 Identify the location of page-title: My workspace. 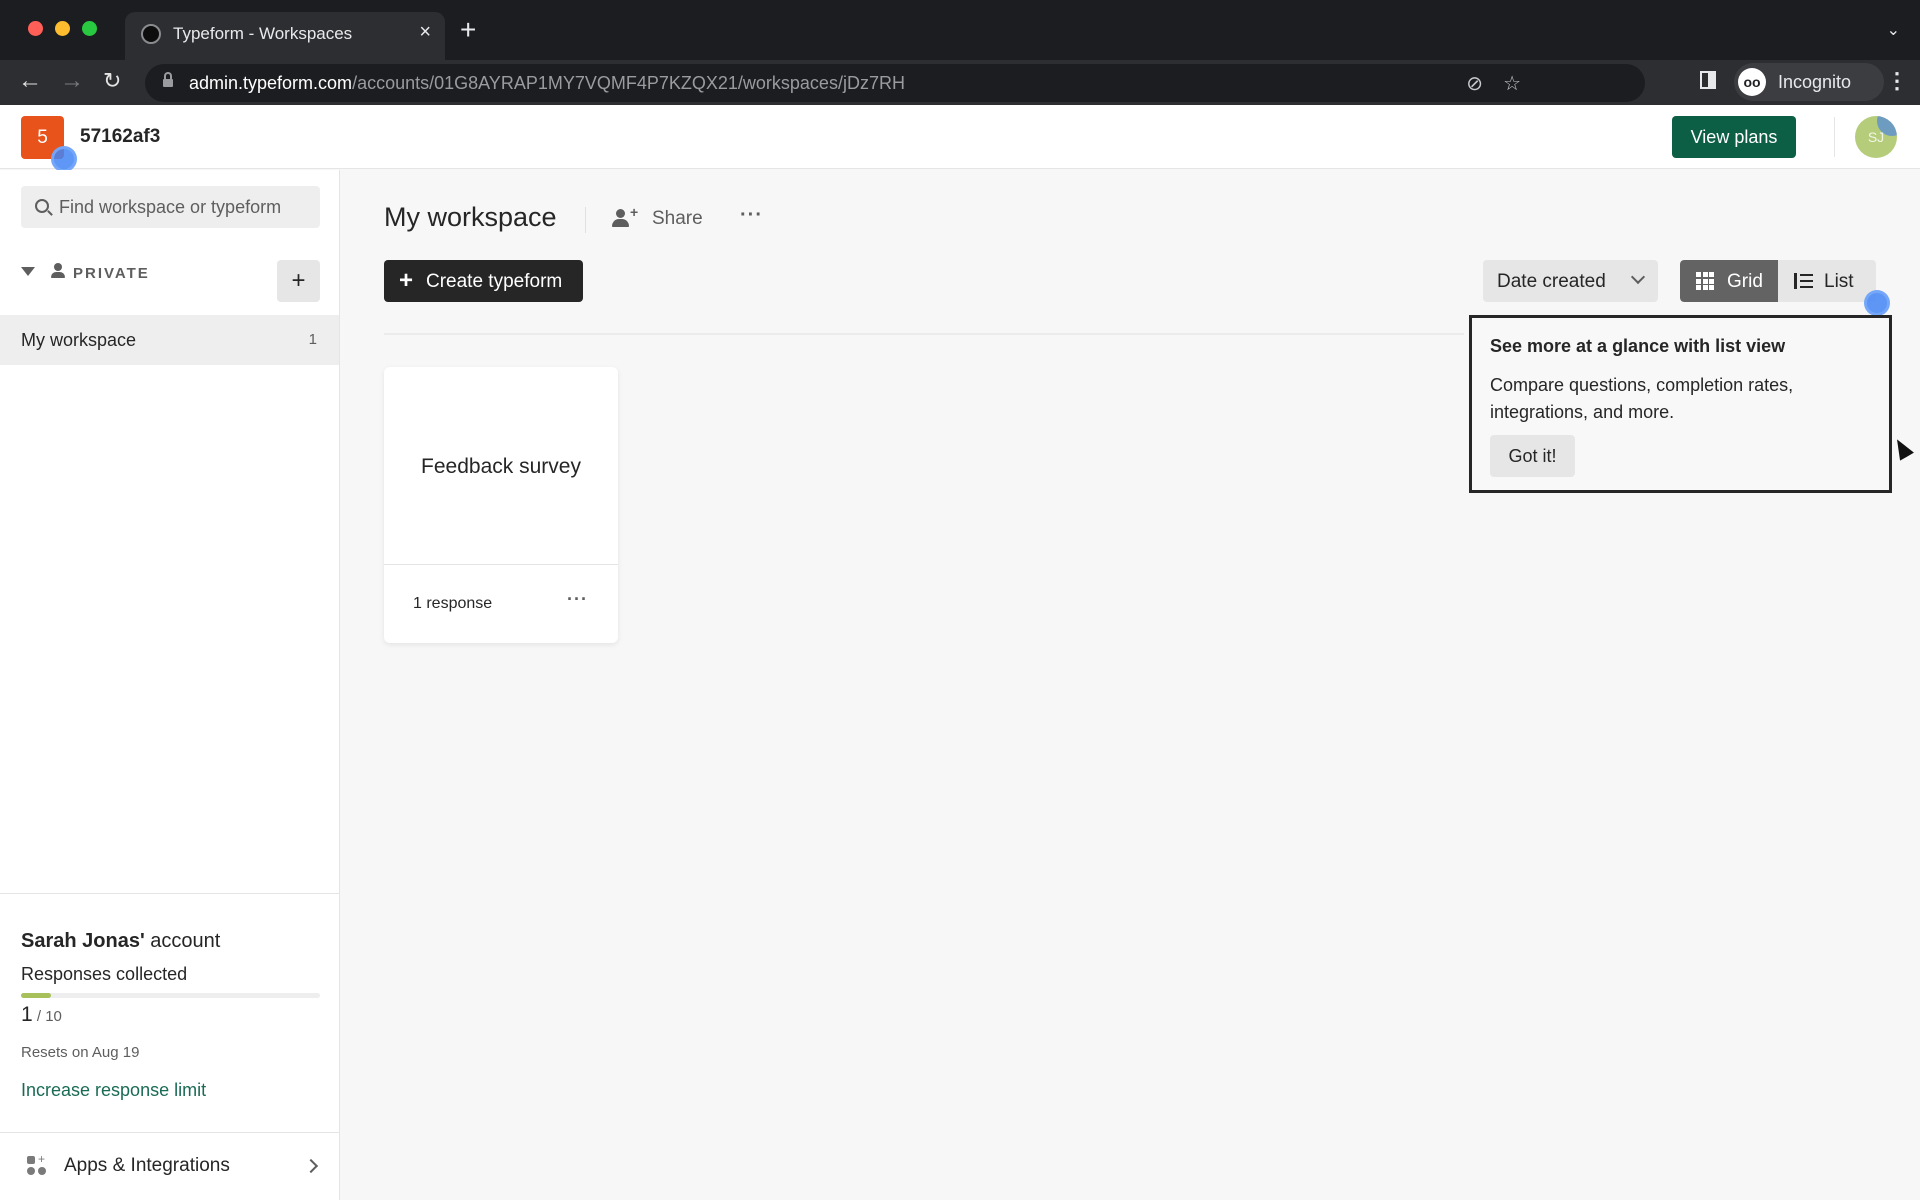
(470, 217).